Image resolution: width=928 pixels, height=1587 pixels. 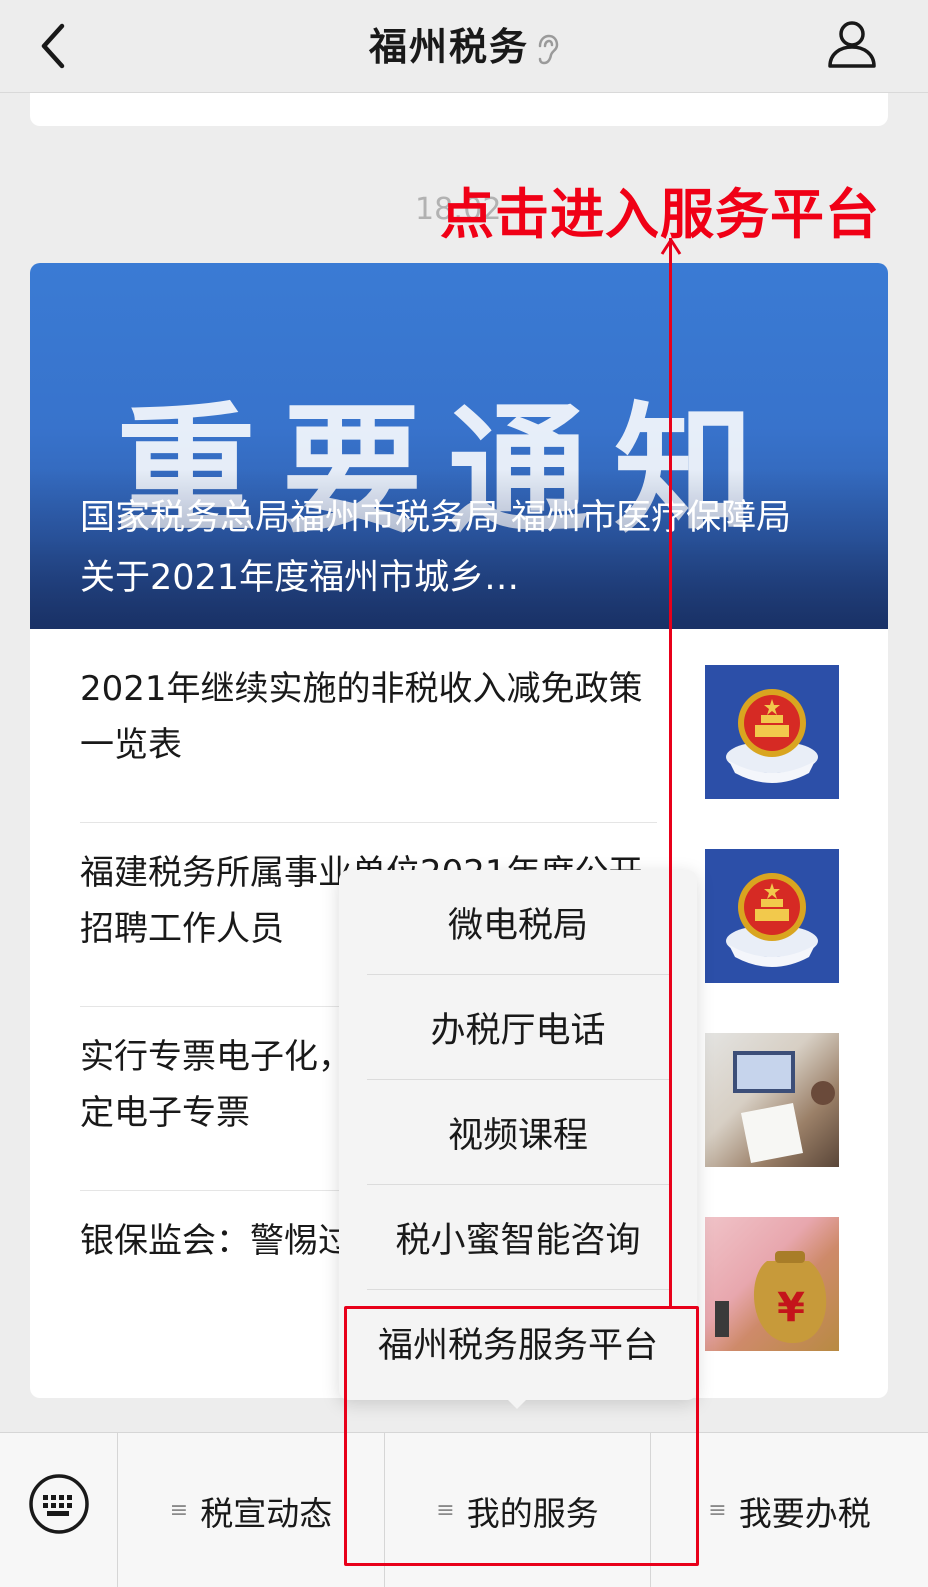 I want to click on page-title: 福州税务, so click(x=448, y=47).